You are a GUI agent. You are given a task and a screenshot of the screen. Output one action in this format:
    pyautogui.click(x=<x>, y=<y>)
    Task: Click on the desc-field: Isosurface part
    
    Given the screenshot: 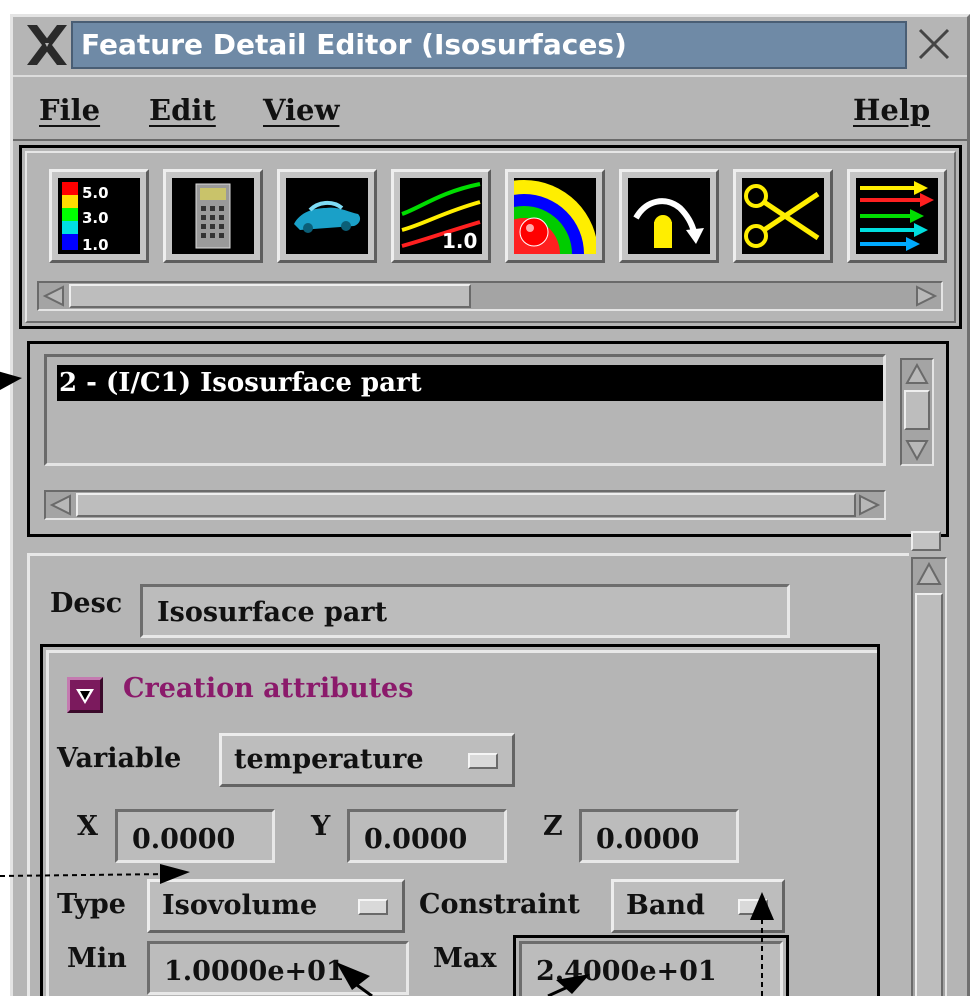 What is the action you would take?
    pyautogui.click(x=465, y=611)
    